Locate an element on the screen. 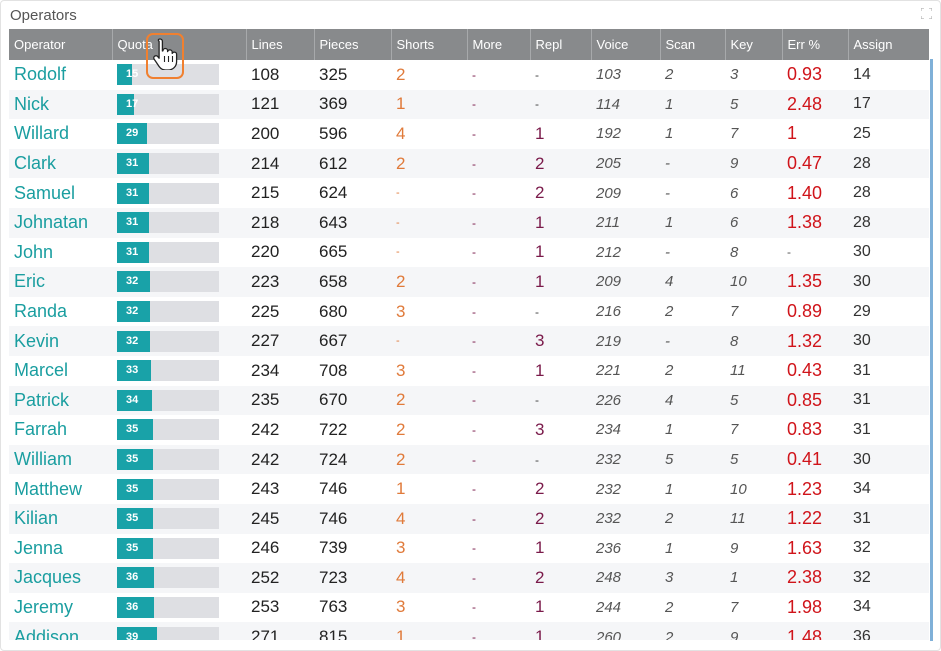 The image size is (941, 651). err-percent-cell: 1.35 is located at coordinates (815, 282).